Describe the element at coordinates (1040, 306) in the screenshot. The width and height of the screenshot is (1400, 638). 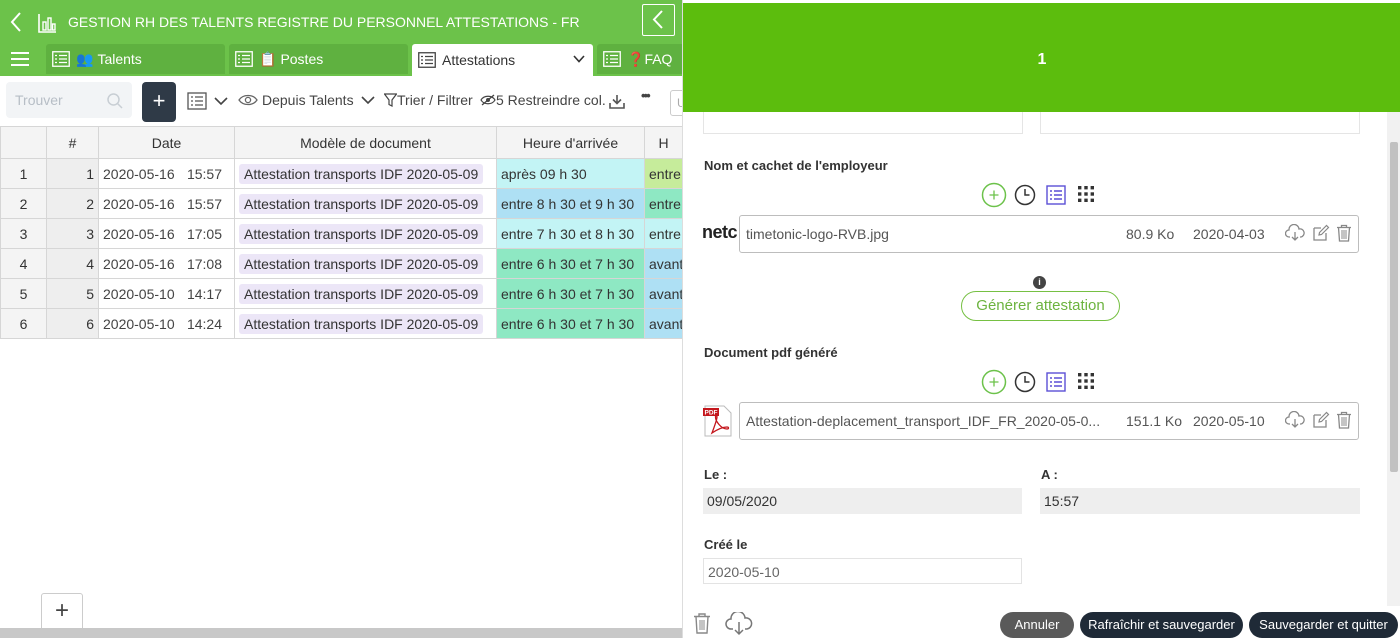
I see `generate-attestation-button: Générer attestation` at that location.